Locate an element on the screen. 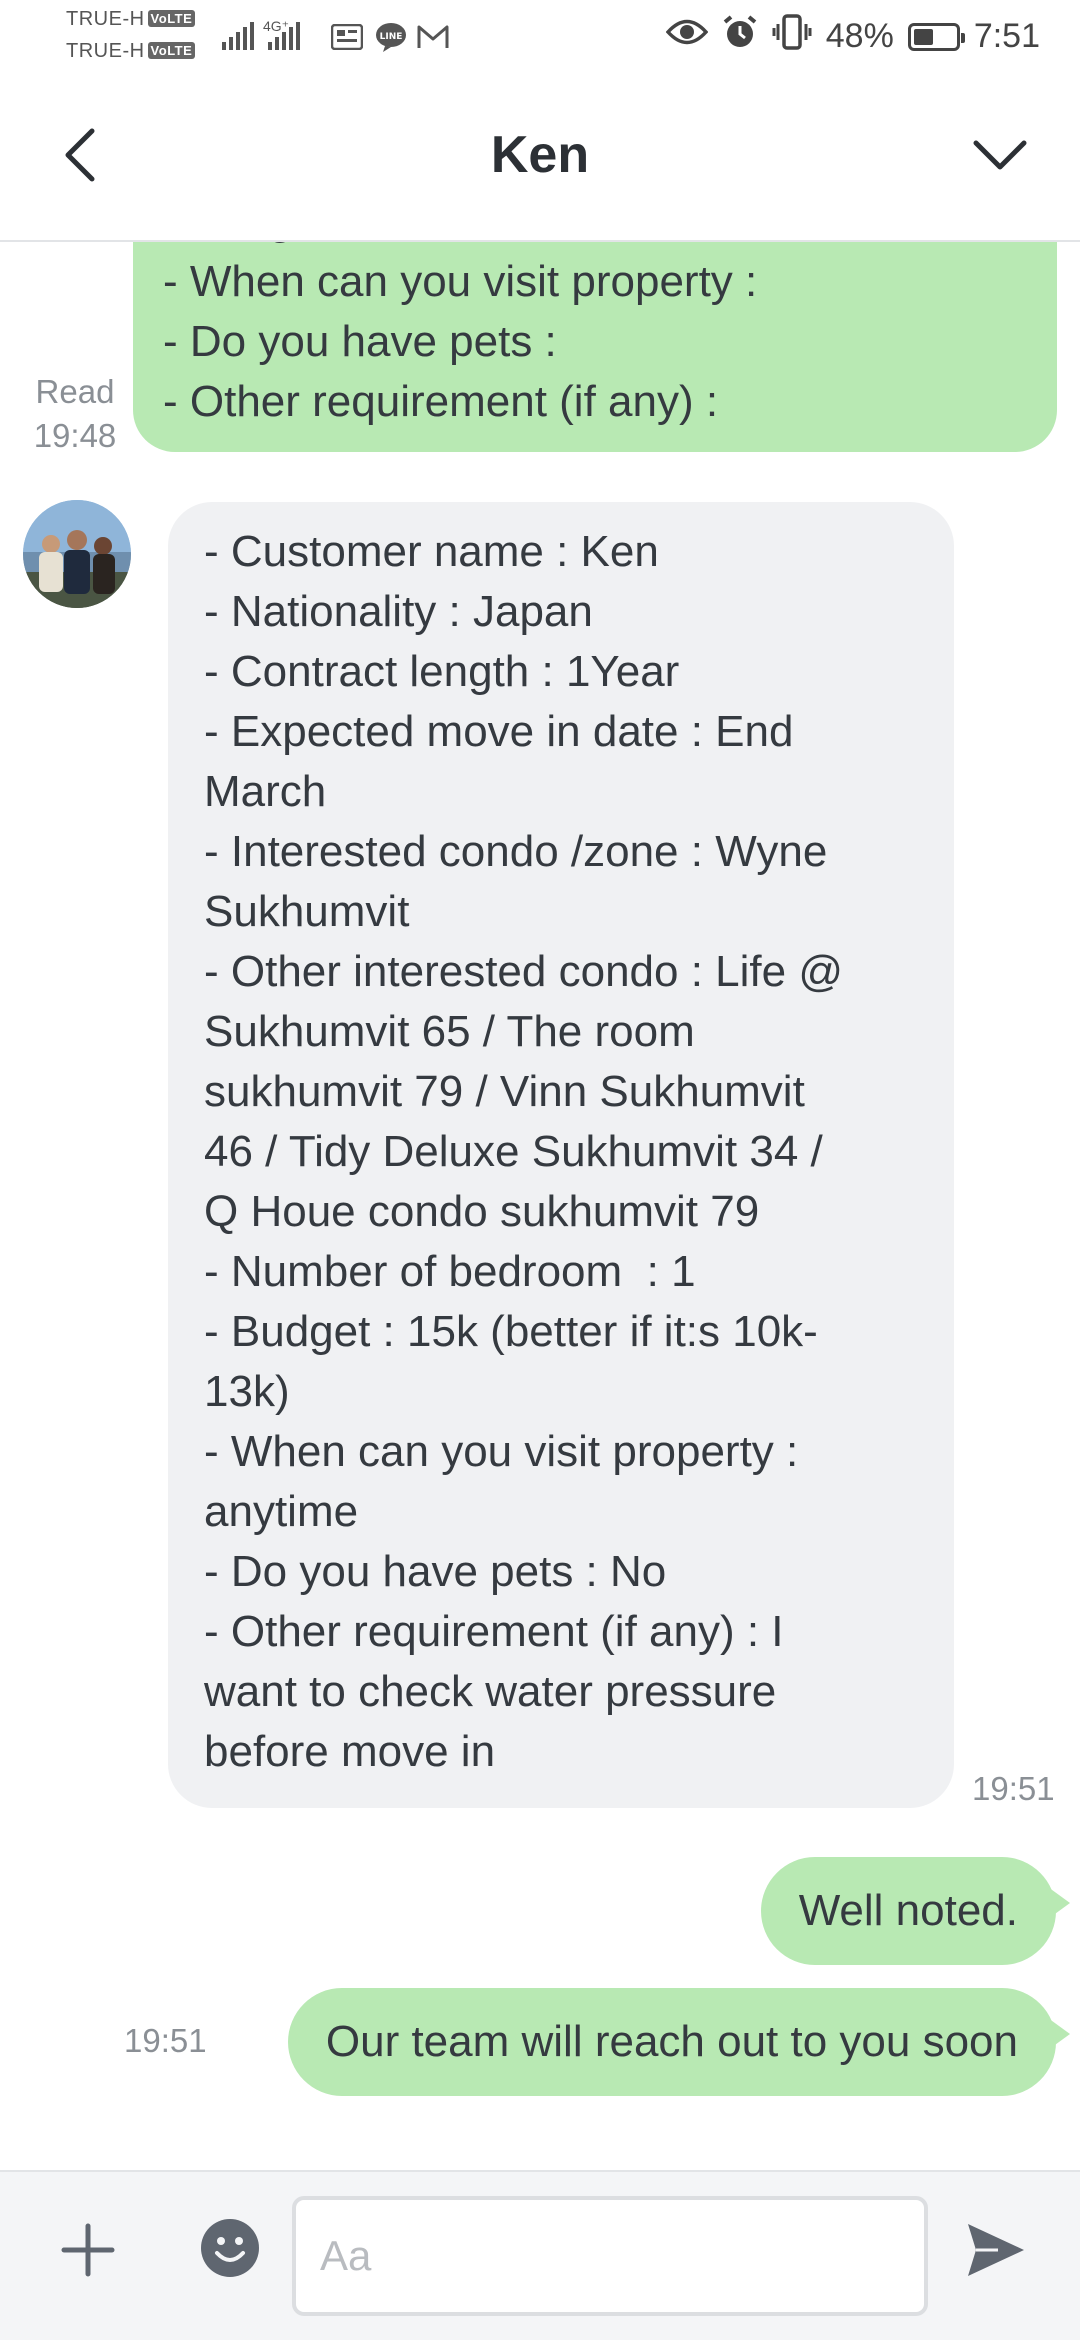 This screenshot has width=1080, height=2340. attach-button is located at coordinates (88, 2250).